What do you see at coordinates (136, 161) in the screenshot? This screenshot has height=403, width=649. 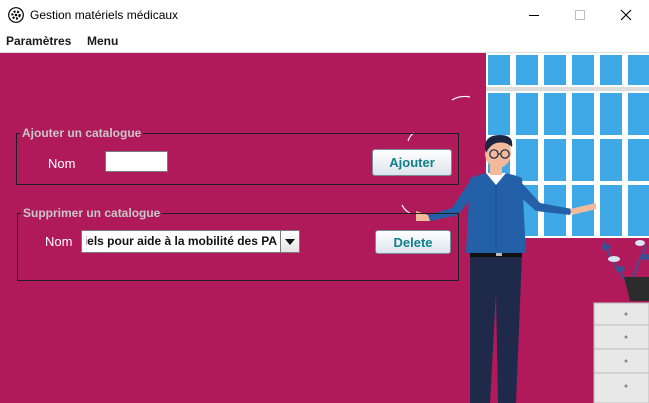 I see `catalog-name-input` at bounding box center [136, 161].